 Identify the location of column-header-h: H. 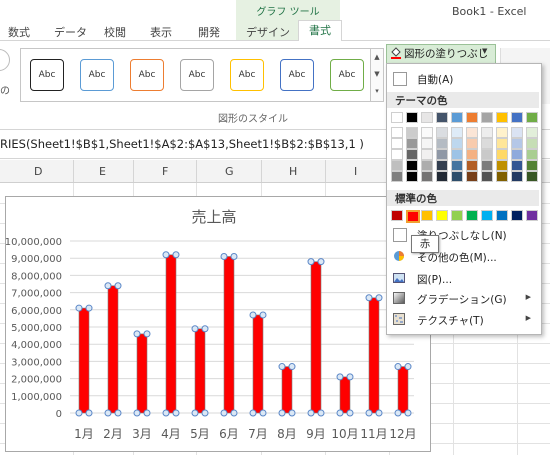
(293, 171).